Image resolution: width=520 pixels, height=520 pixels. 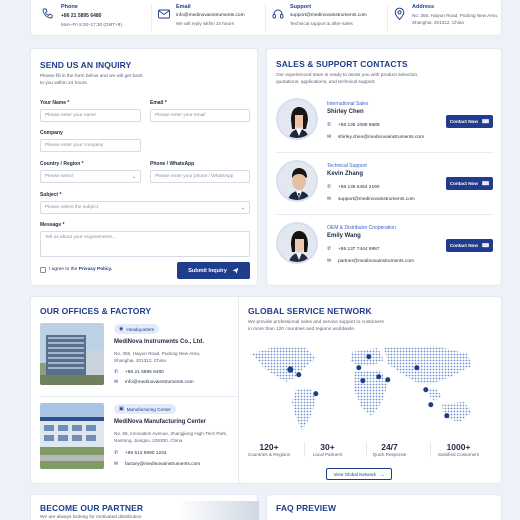 I want to click on stat-label: Countries & Regions, so click(x=269, y=454).